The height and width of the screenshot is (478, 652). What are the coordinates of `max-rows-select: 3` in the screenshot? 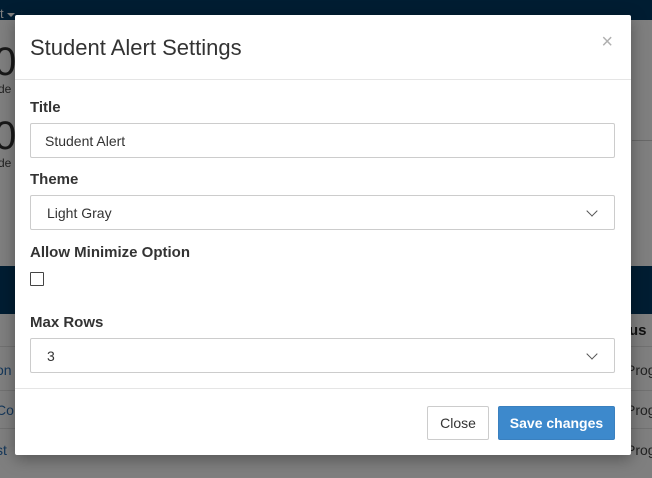 It's located at (322, 355).